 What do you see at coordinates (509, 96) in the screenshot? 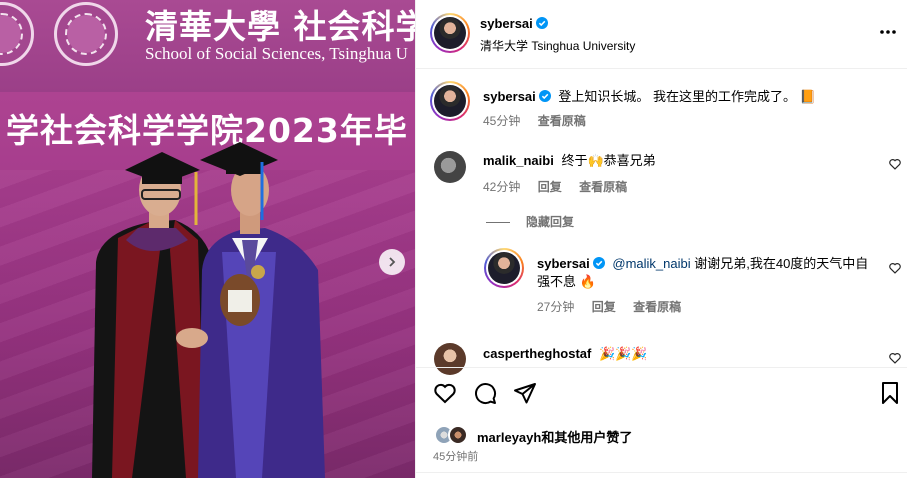
I see `caption-username: sybersai` at bounding box center [509, 96].